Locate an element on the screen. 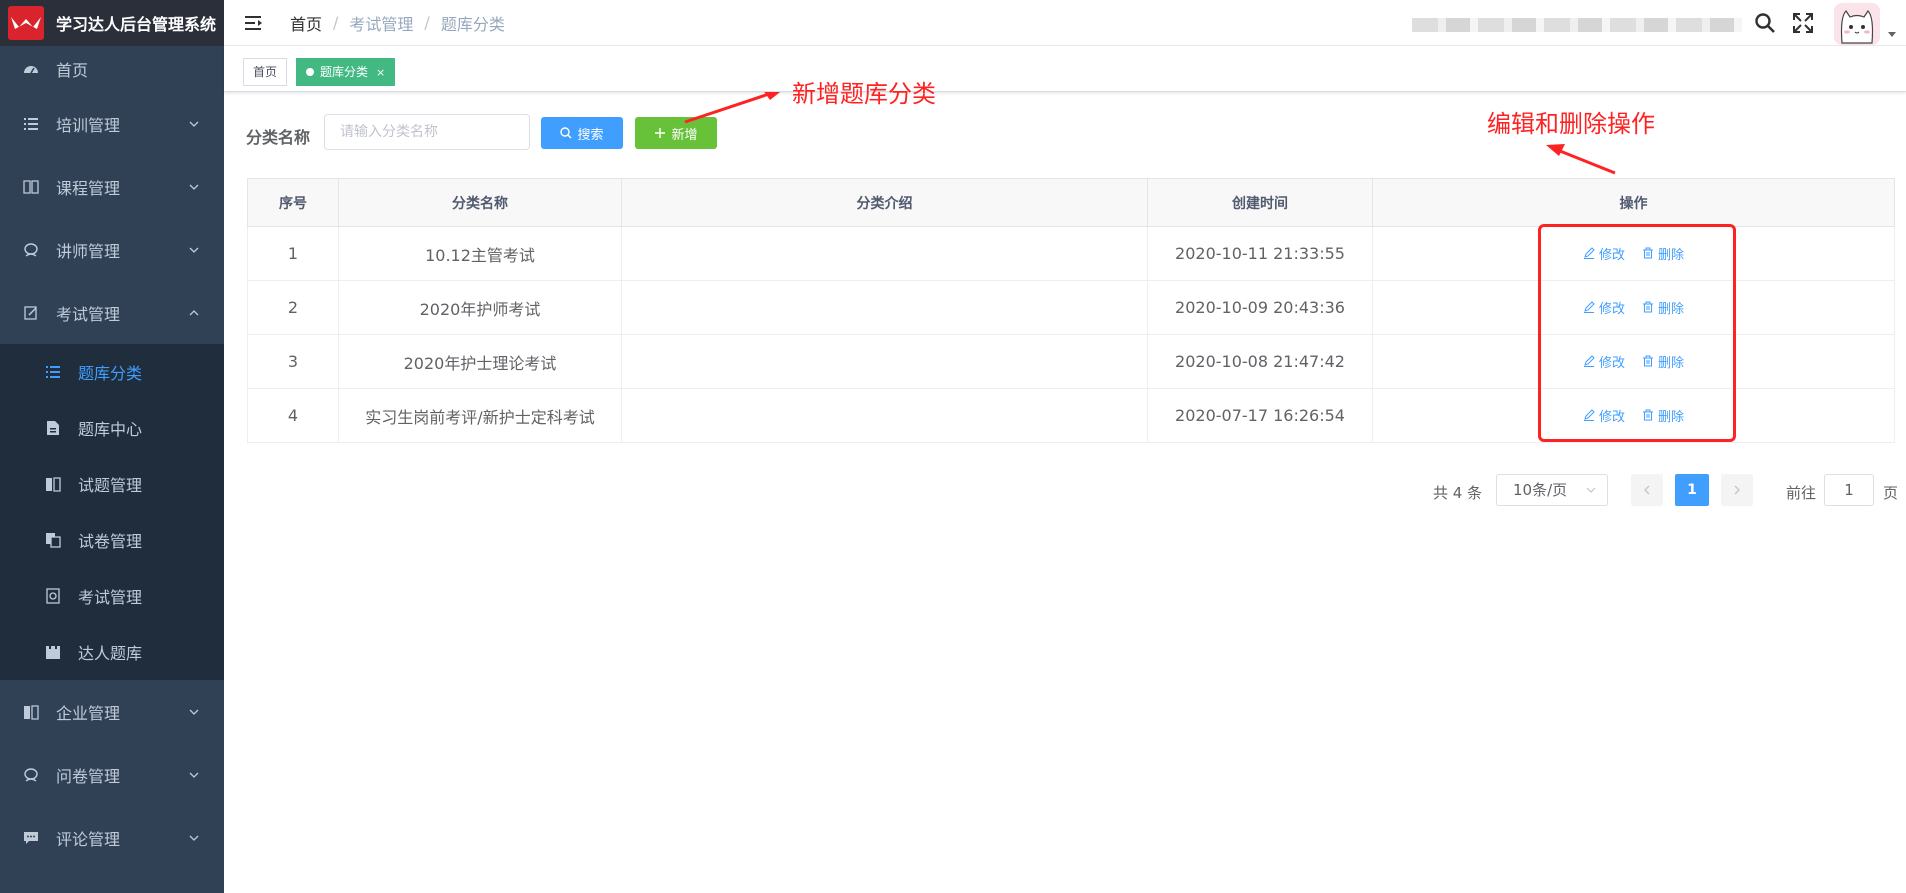 This screenshot has height=893, width=1906. avatar is located at coordinates (1857, 24).